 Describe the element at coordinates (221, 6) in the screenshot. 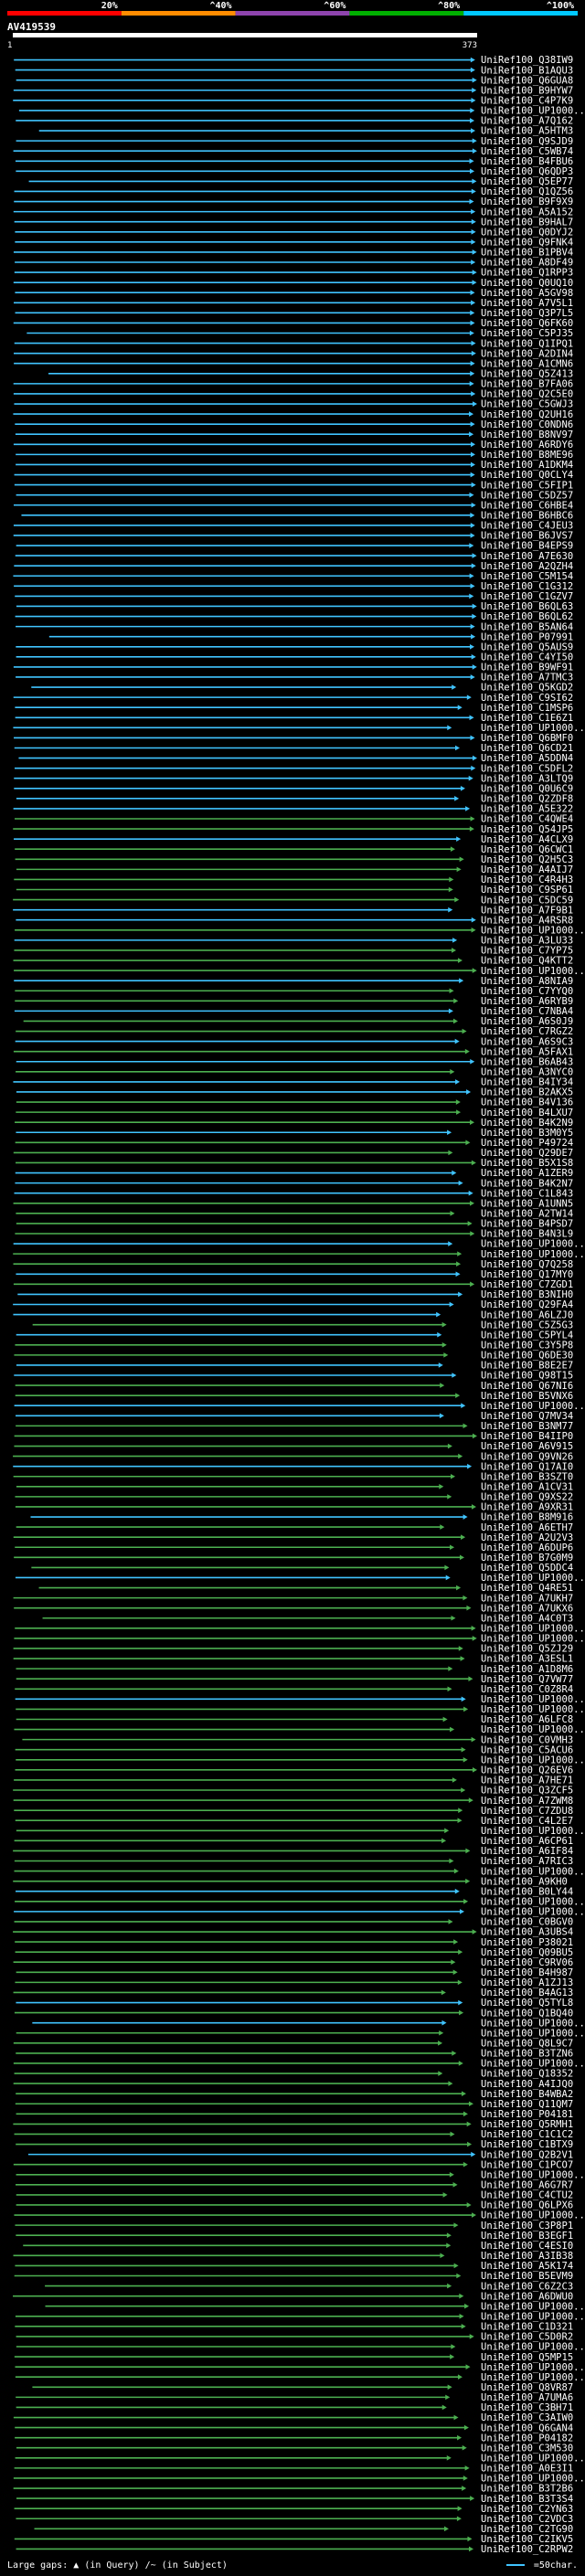

I see `scale-label: ^40%` at that location.